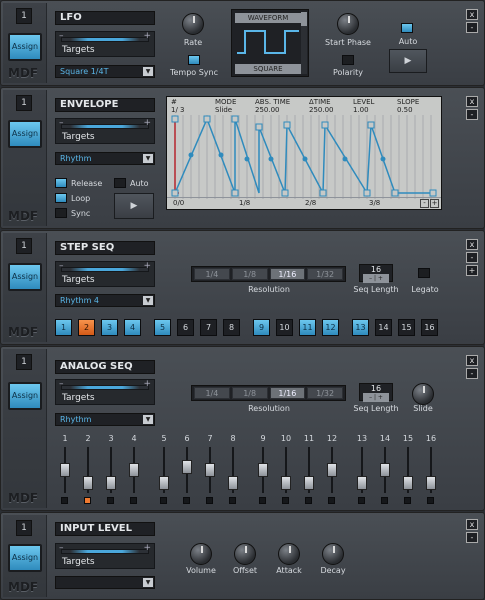  Describe the element at coordinates (304, 19) in the screenshot. I see `waveform-scroll-thumb` at that location.